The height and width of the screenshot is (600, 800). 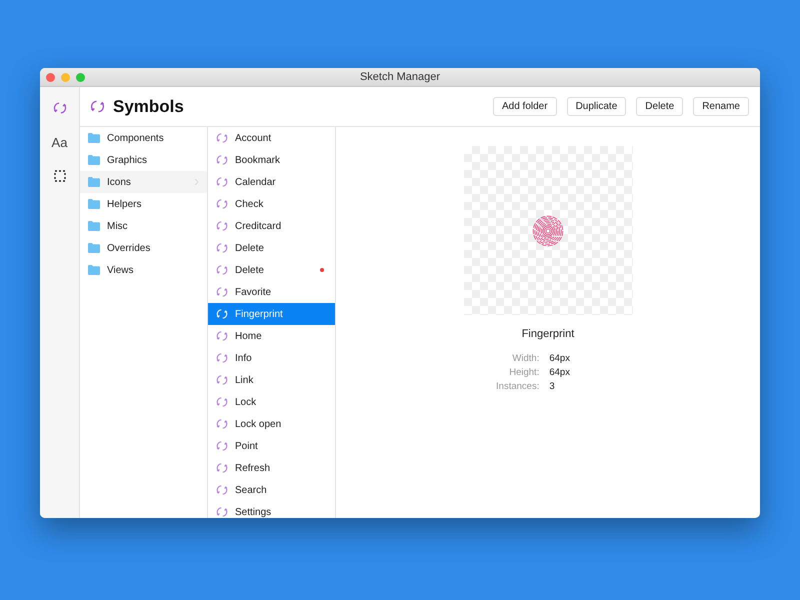 What do you see at coordinates (271, 160) in the screenshot?
I see `symbol-item: Bookmark` at bounding box center [271, 160].